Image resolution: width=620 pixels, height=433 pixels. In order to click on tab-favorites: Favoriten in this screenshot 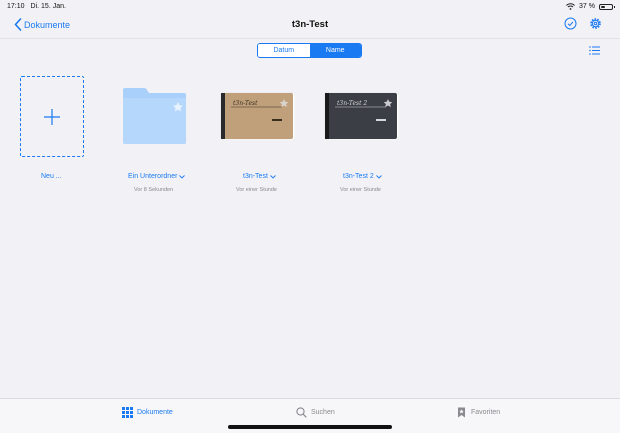, I will do `click(478, 412)`.